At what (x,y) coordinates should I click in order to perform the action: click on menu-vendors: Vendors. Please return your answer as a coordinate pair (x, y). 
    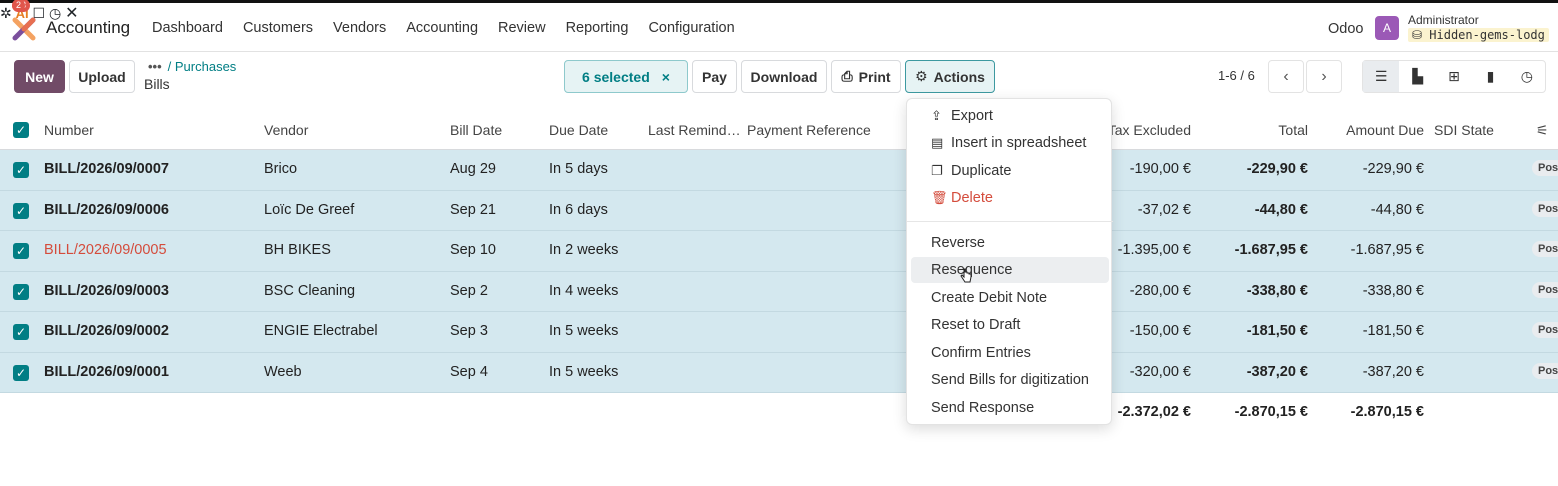
    Looking at the image, I should click on (359, 28).